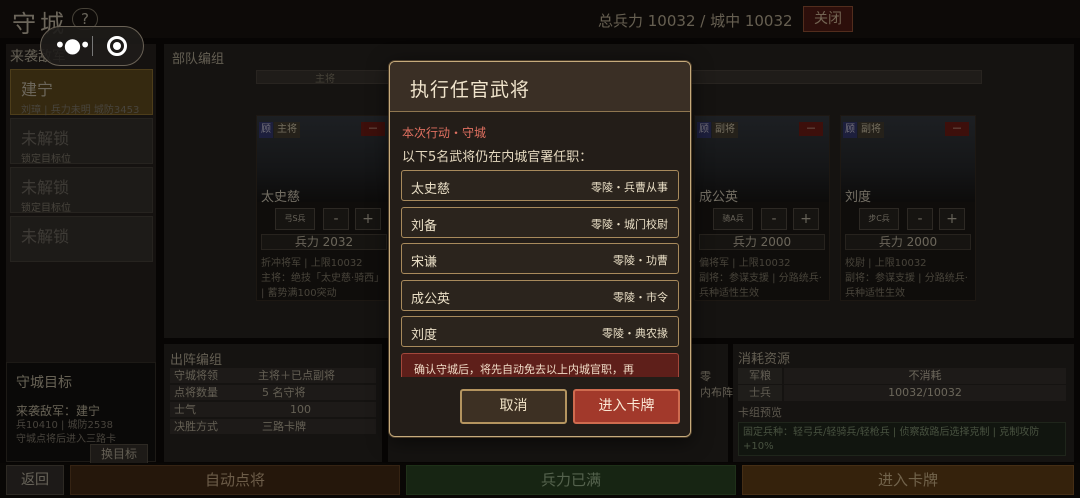 The width and height of the screenshot is (1080, 498). I want to click on record-icon, so click(117, 46).